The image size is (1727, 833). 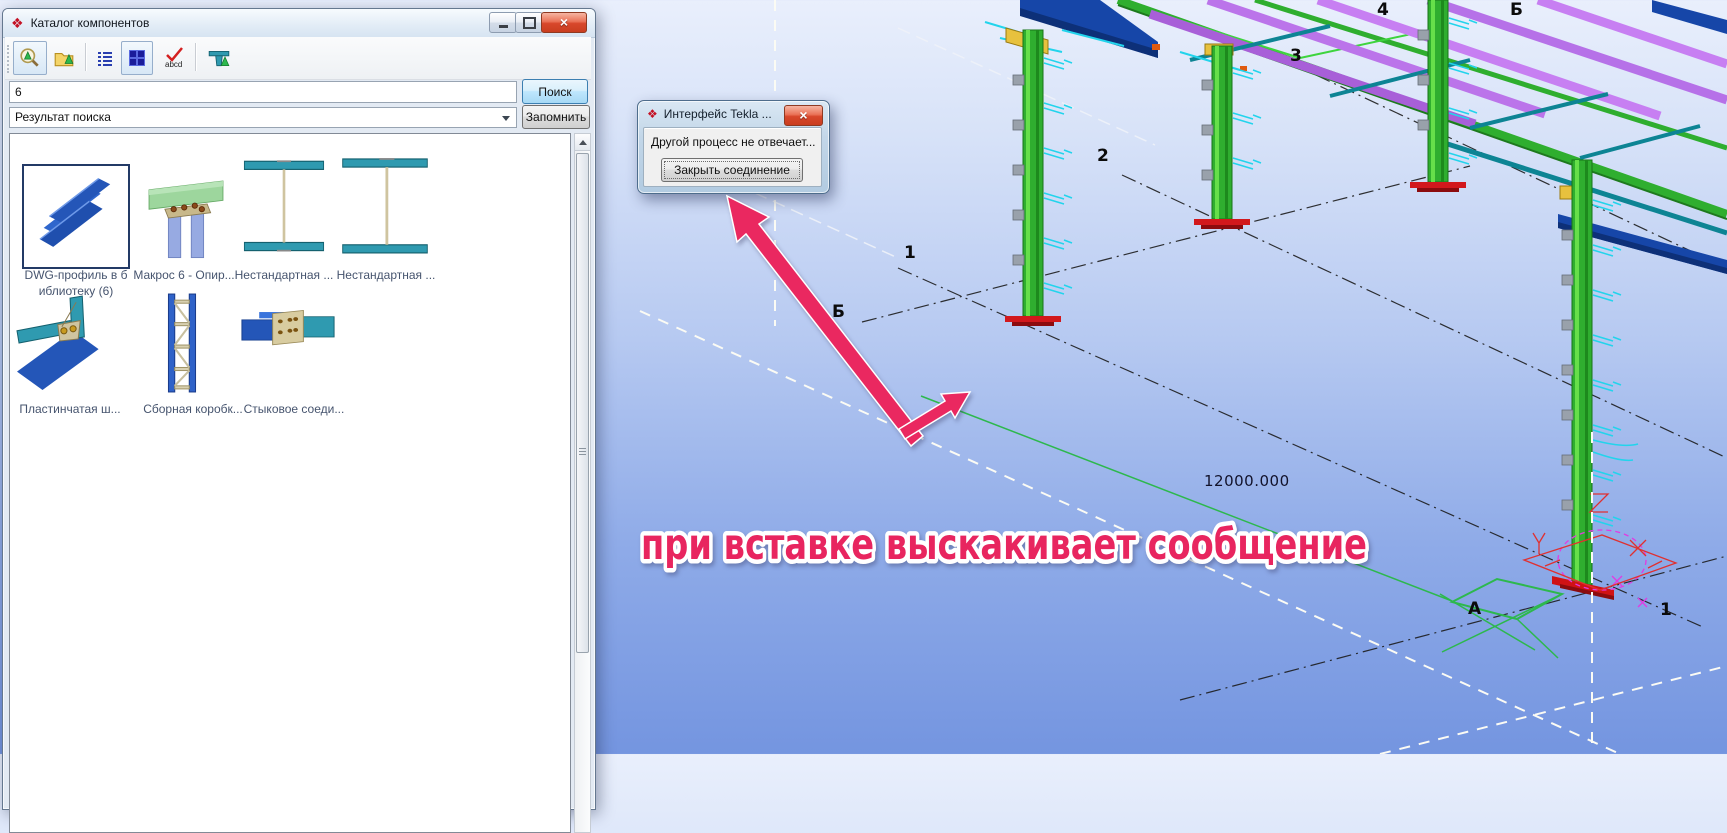 I want to click on scroll-up-button, so click(x=582, y=142).